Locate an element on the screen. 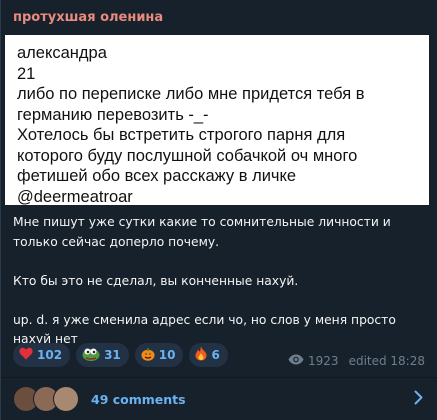 This screenshot has height=420, width=437. comments-link: 49 comments is located at coordinates (138, 399).